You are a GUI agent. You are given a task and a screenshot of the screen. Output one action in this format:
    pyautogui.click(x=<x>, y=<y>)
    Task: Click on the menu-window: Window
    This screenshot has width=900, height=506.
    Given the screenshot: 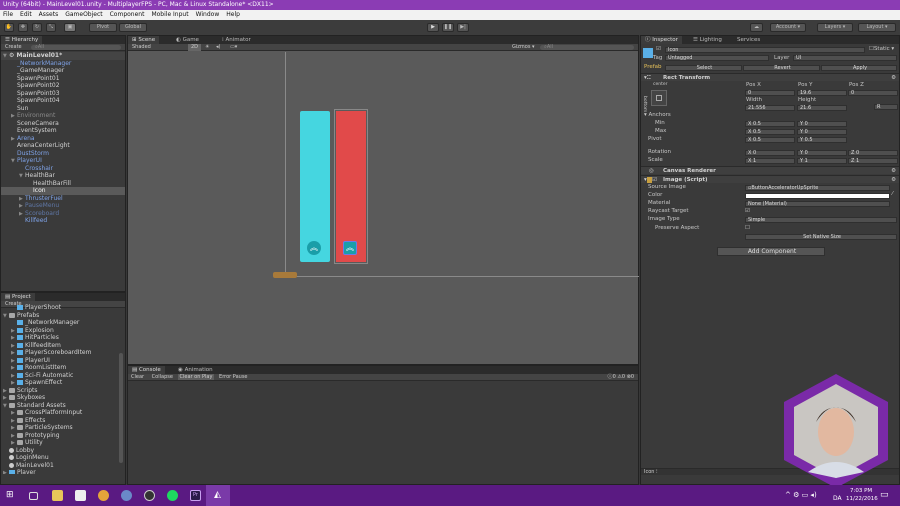 What is the action you would take?
    pyautogui.click(x=208, y=15)
    